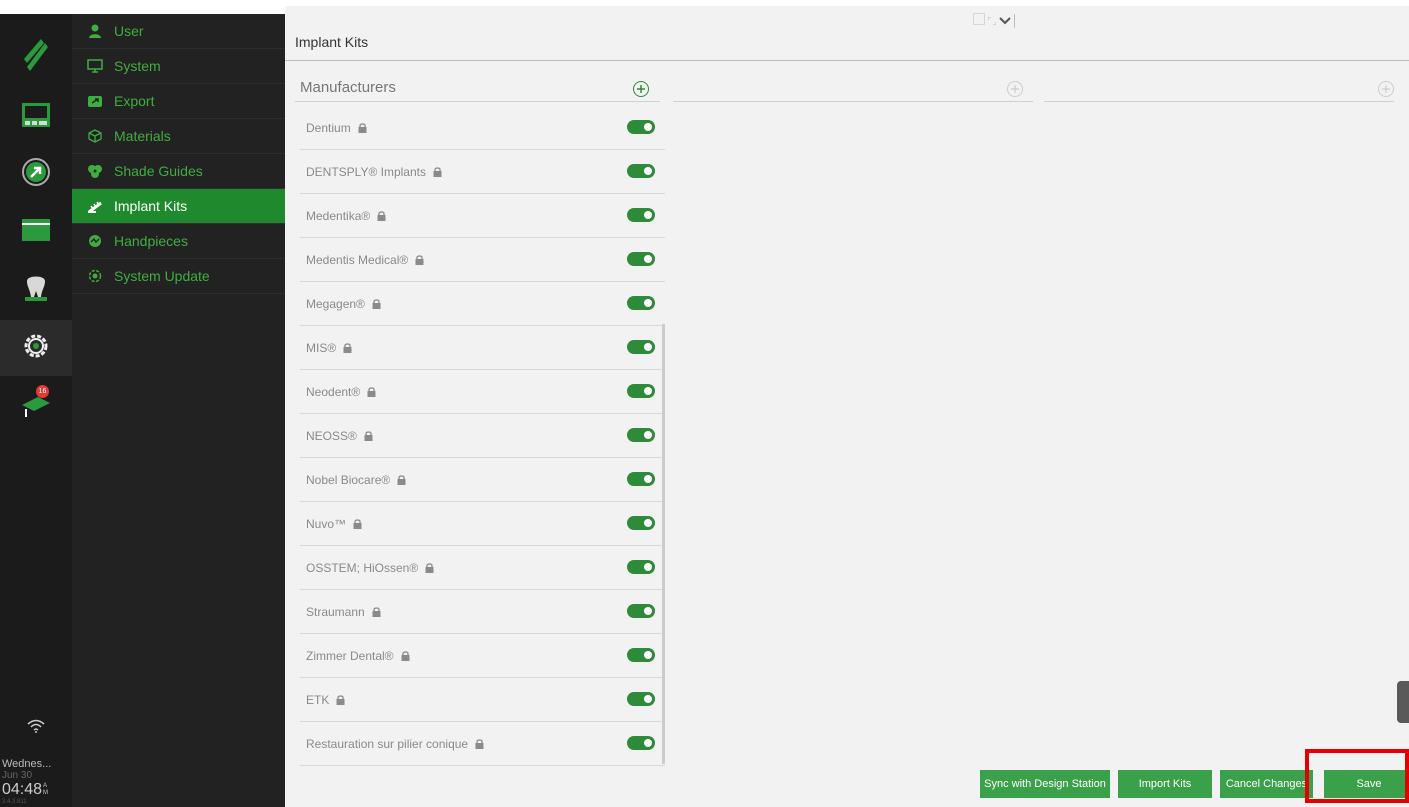 The image size is (1409, 807). I want to click on menu-item-implant-kits: Implant Kits, so click(178, 206).